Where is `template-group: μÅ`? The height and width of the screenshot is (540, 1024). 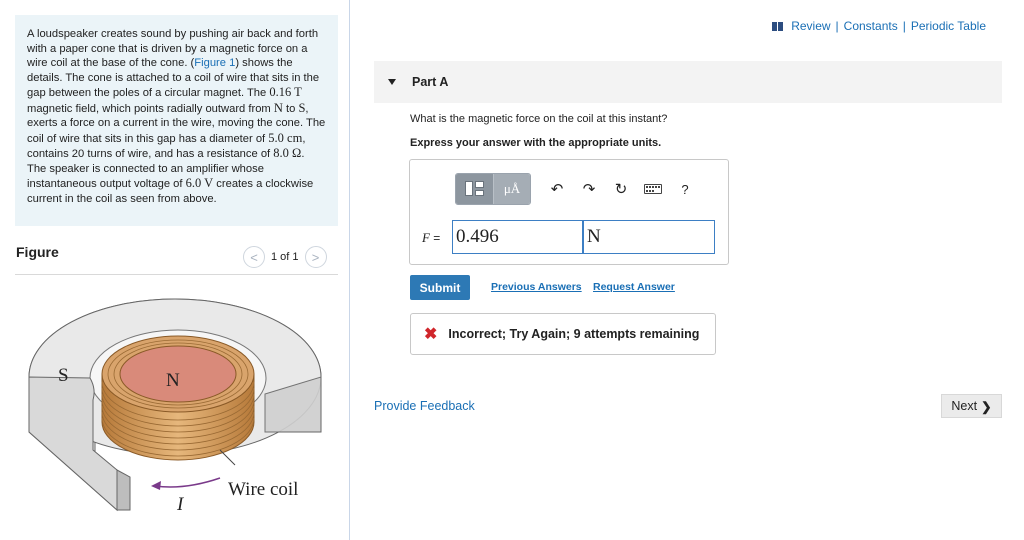
template-group: μÅ is located at coordinates (493, 189).